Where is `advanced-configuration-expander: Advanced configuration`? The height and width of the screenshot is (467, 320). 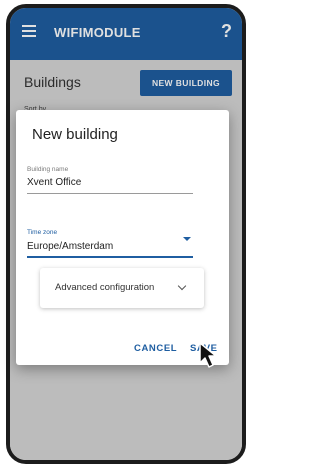 advanced-configuration-expander: Advanced configuration is located at coordinates (122, 288).